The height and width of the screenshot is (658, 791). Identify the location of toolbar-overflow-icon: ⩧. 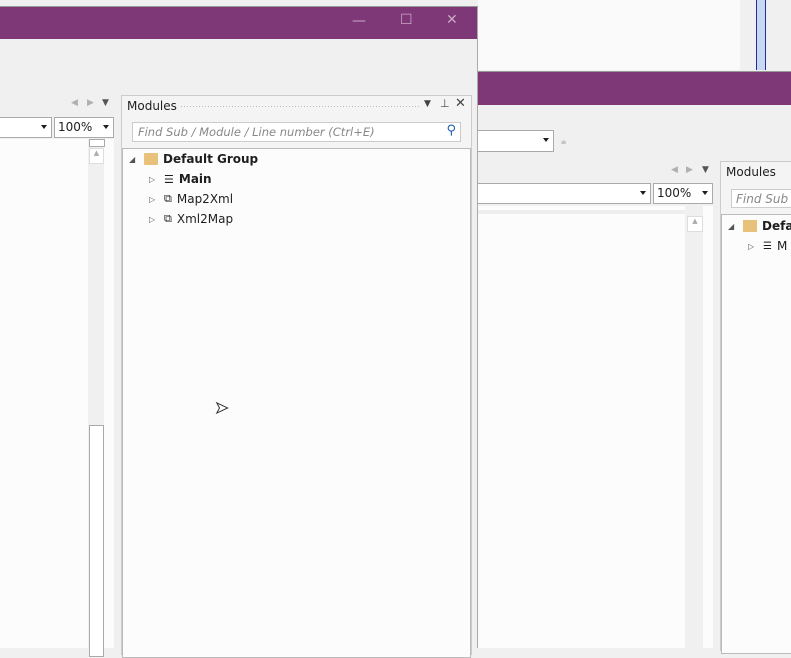
(563, 143).